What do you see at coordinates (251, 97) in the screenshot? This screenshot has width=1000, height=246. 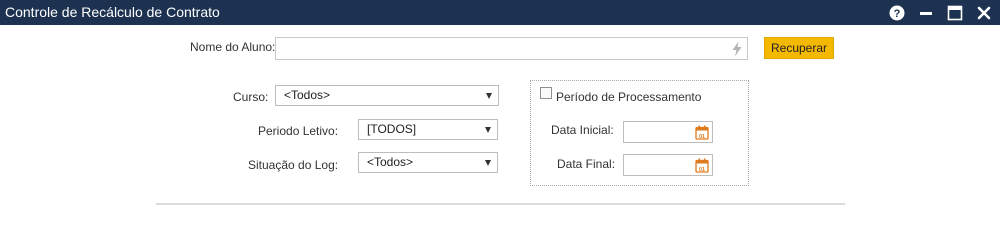 I see `curso-label: Curso:` at bounding box center [251, 97].